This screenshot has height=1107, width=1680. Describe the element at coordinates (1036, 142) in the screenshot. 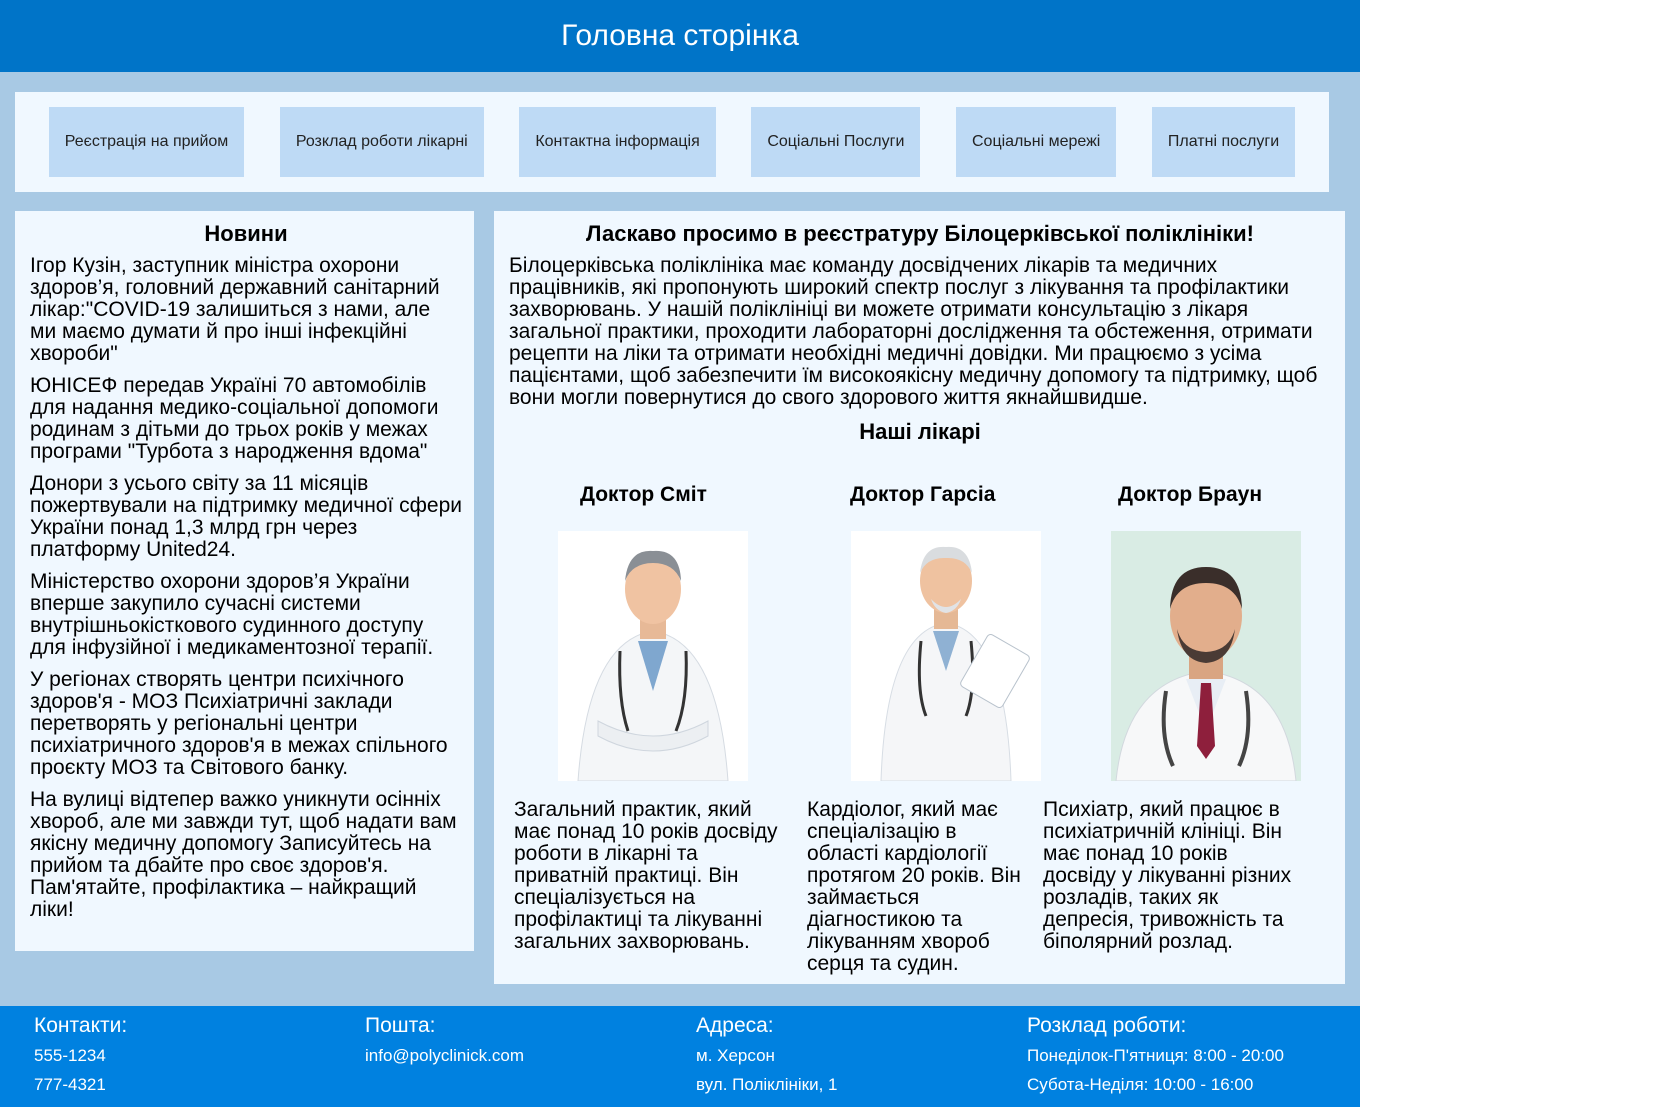

I see `nav-item-social-networks: Соціальні мережі` at that location.